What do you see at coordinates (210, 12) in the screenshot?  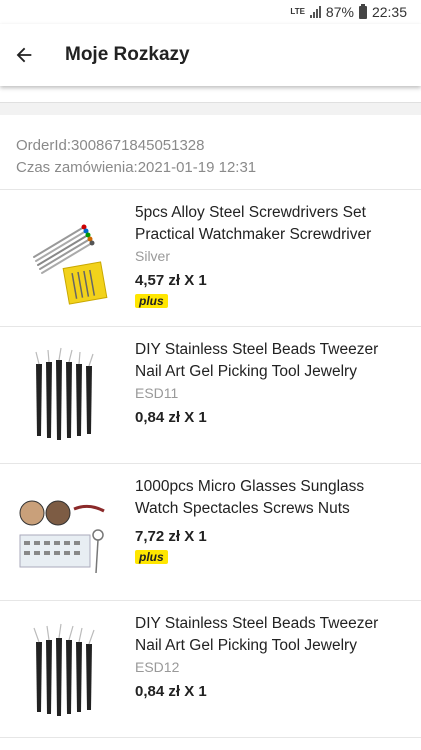 I see `status-bar: LTE 87% 22:35` at bounding box center [210, 12].